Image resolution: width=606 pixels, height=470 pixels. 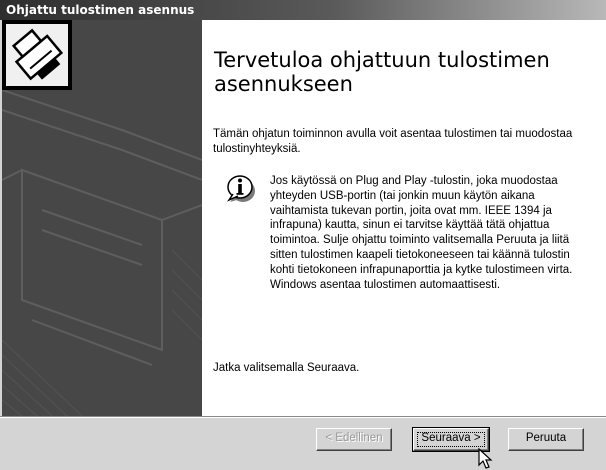 What do you see at coordinates (354, 439) in the screenshot?
I see `back-button: < Edellinen` at bounding box center [354, 439].